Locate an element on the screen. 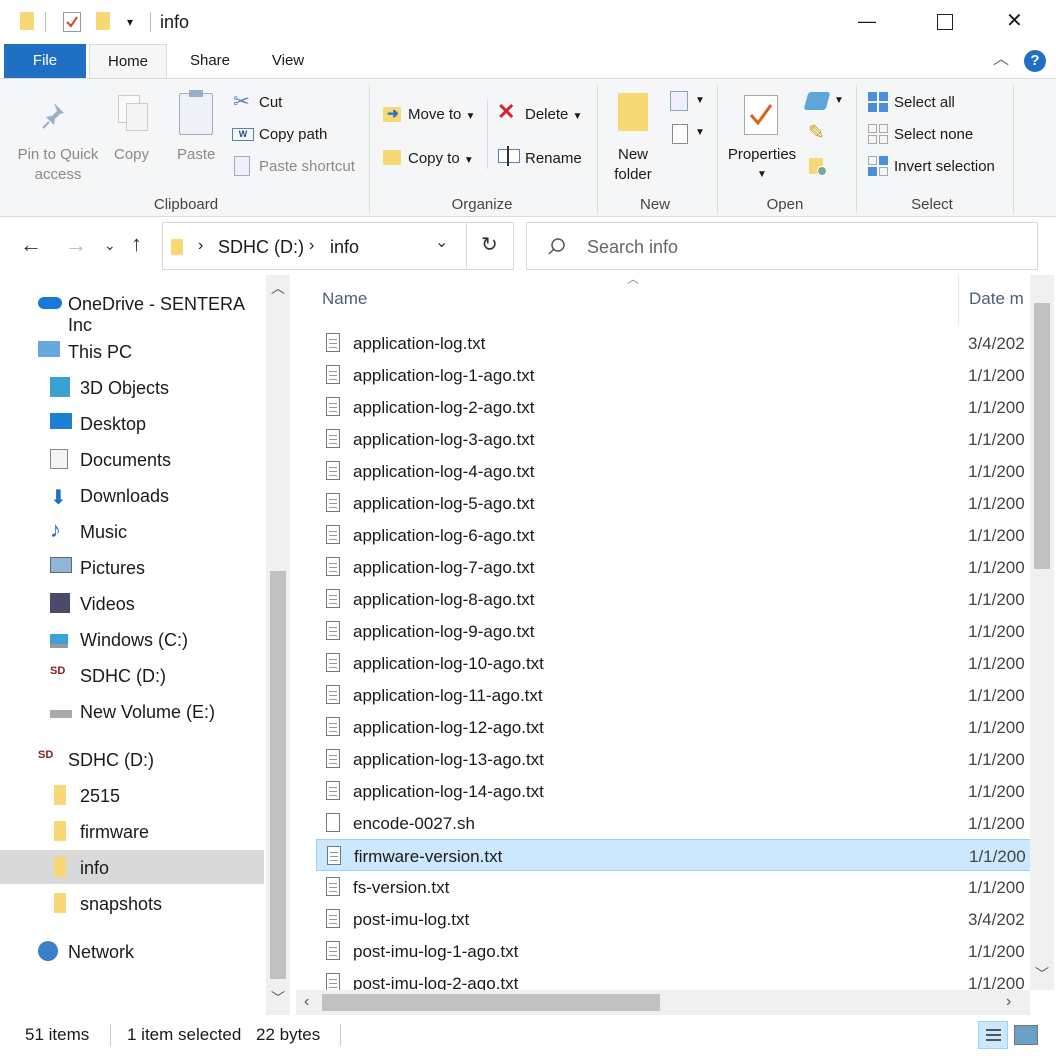  nav-item: Documents is located at coordinates (132, 459).